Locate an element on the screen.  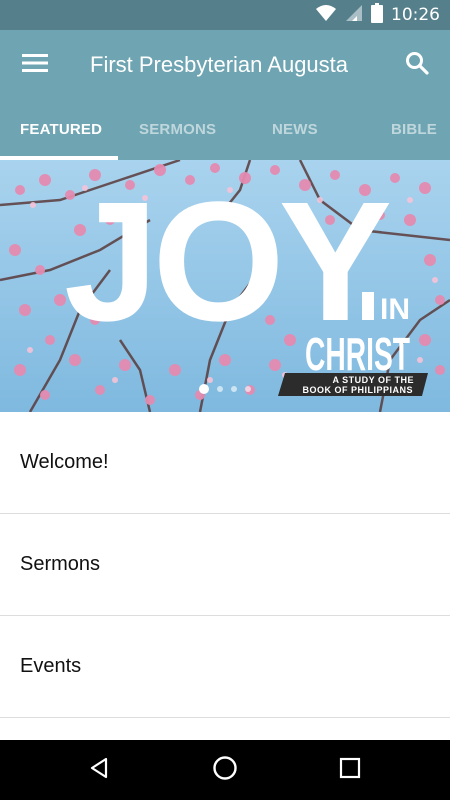
home-icon is located at coordinates (225, 770).